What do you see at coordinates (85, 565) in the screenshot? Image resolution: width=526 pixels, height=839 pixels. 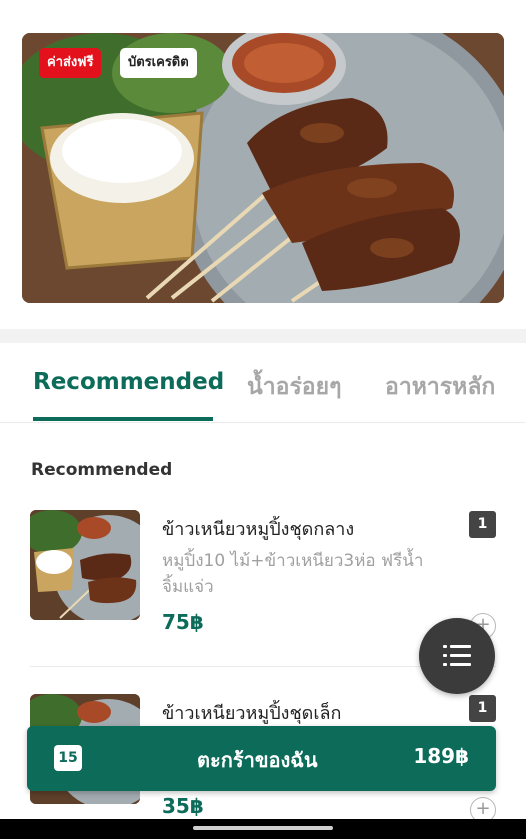 I see `item-thumbnail` at bounding box center [85, 565].